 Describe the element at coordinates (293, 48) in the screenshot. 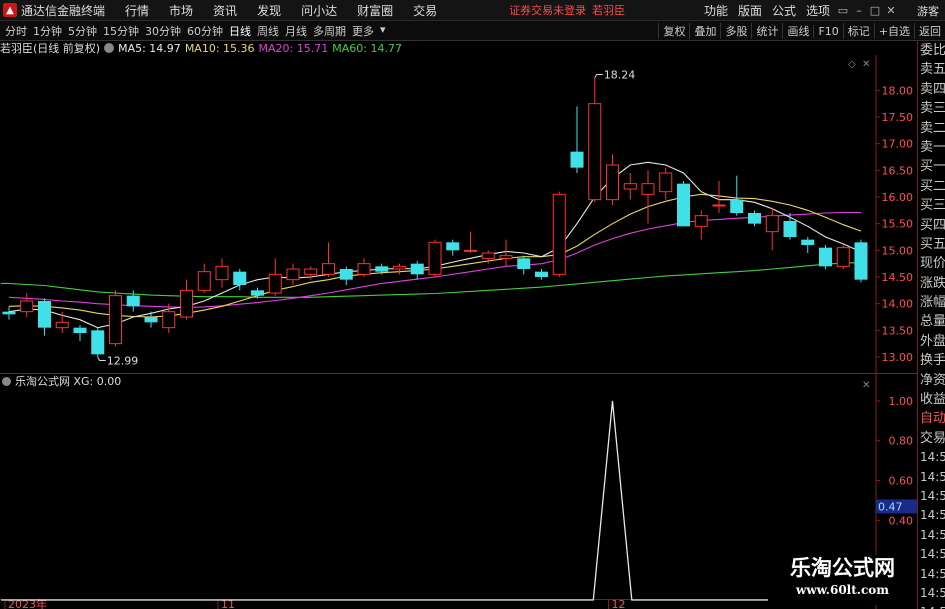

I see `ma20-value: MA20: 15.71` at that location.